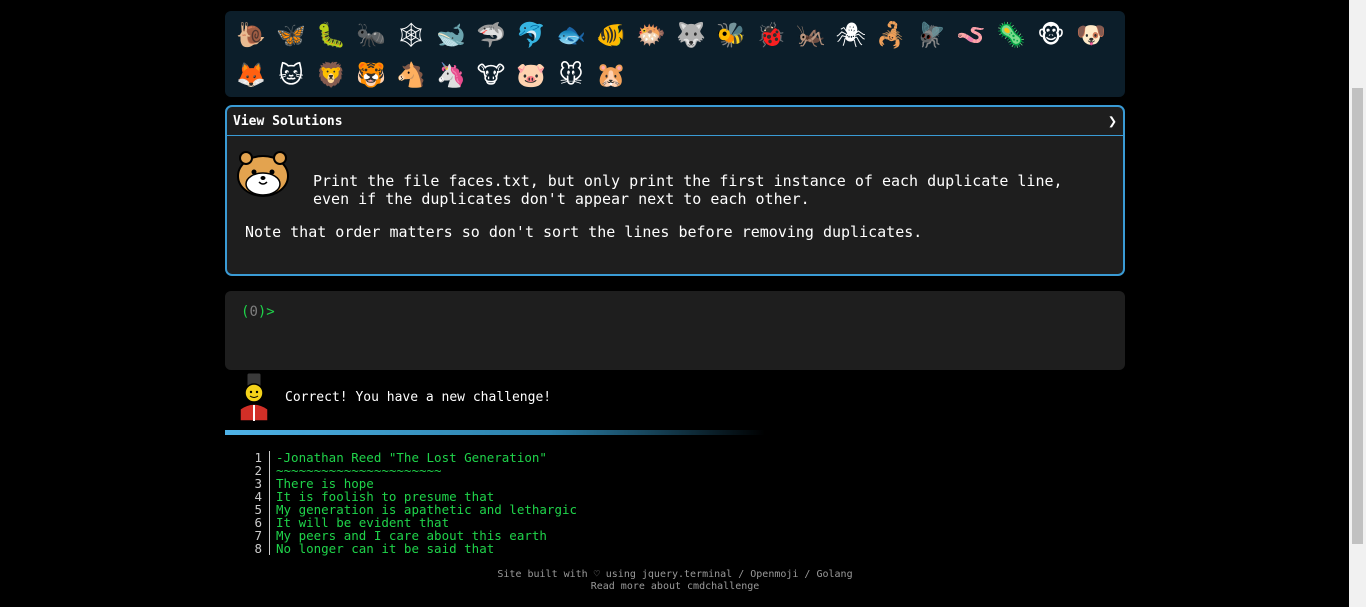  Describe the element at coordinates (1357, 316) in the screenshot. I see `scrollbar-thumb` at that location.